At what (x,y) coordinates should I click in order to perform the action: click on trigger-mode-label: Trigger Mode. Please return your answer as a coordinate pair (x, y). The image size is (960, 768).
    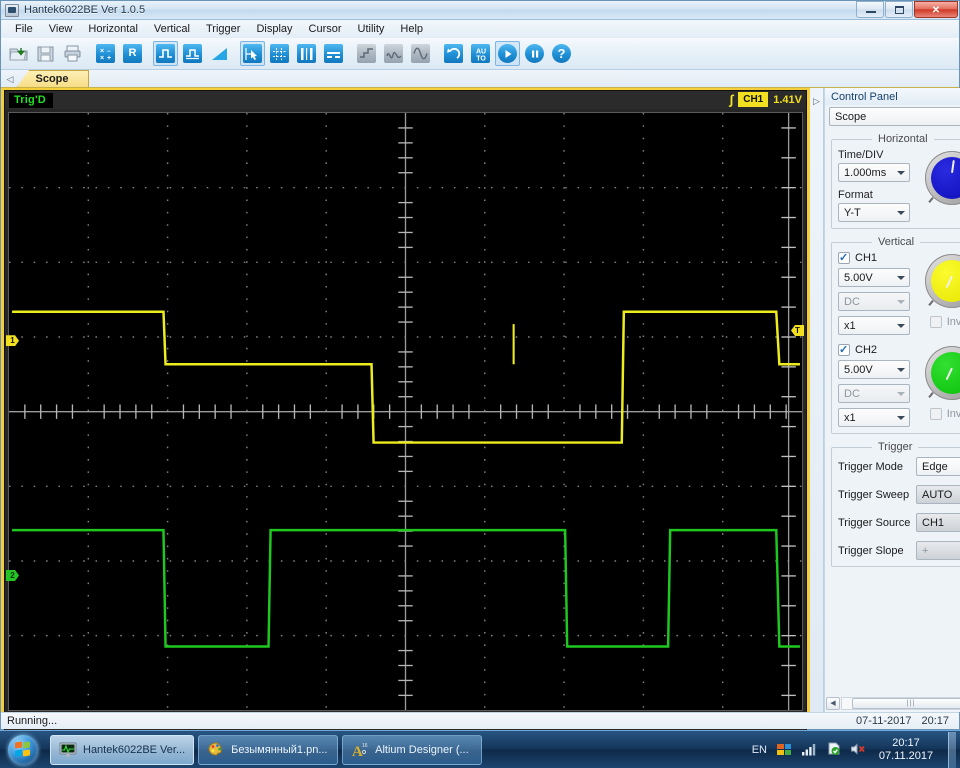
    Looking at the image, I should click on (871, 466).